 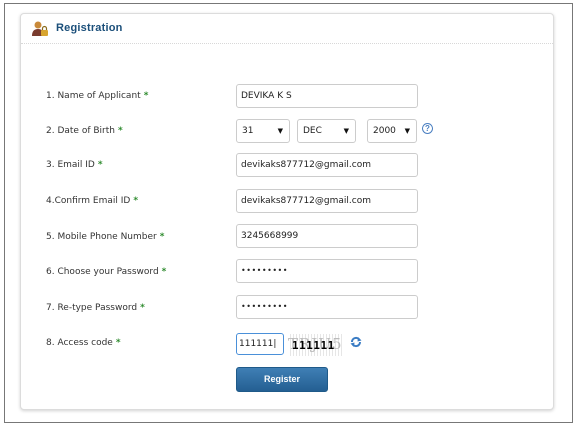 What do you see at coordinates (356, 342) in the screenshot?
I see `refresh-icon` at bounding box center [356, 342].